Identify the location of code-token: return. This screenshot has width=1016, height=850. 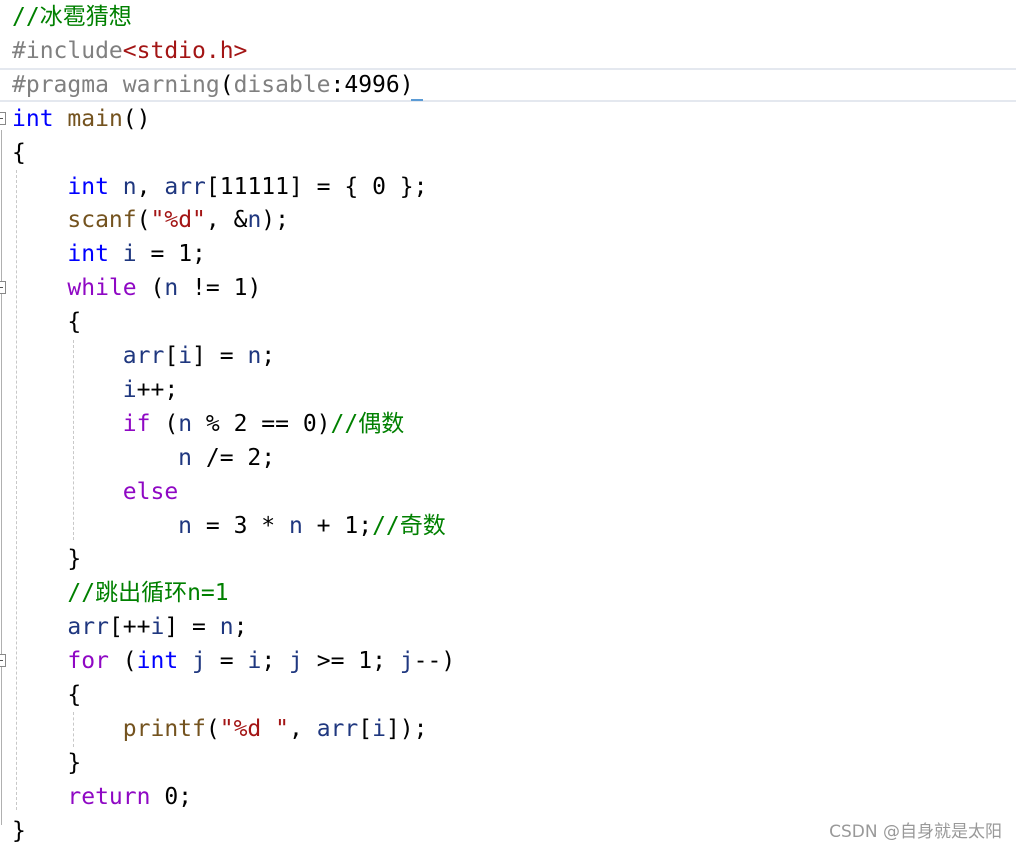
(109, 796).